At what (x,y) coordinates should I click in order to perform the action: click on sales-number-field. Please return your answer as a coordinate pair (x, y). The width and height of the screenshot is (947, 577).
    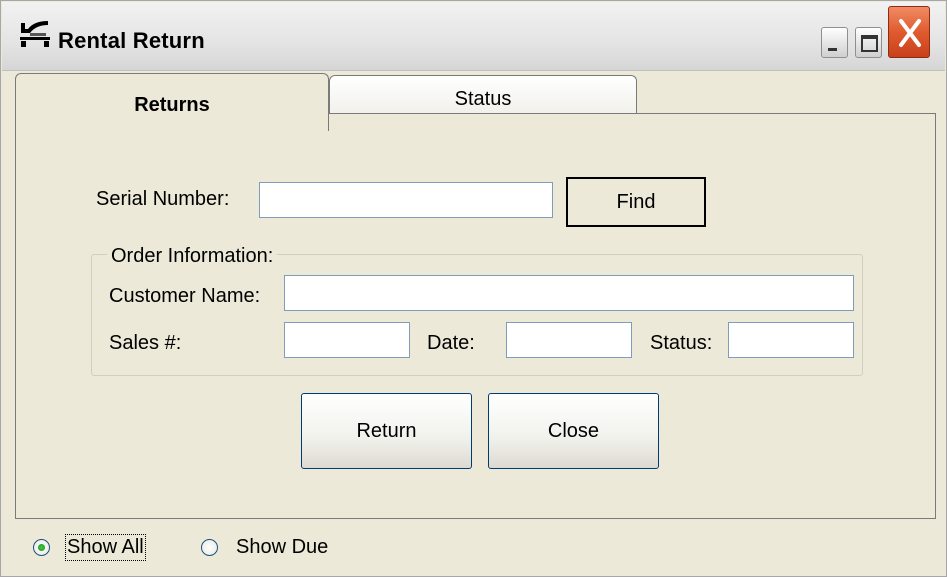
    Looking at the image, I should click on (347, 340).